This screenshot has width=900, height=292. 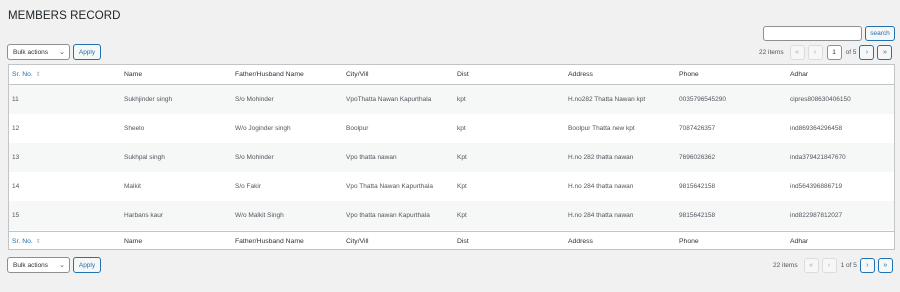 I want to click on cell-name: Harbans kaur, so click(x=144, y=215).